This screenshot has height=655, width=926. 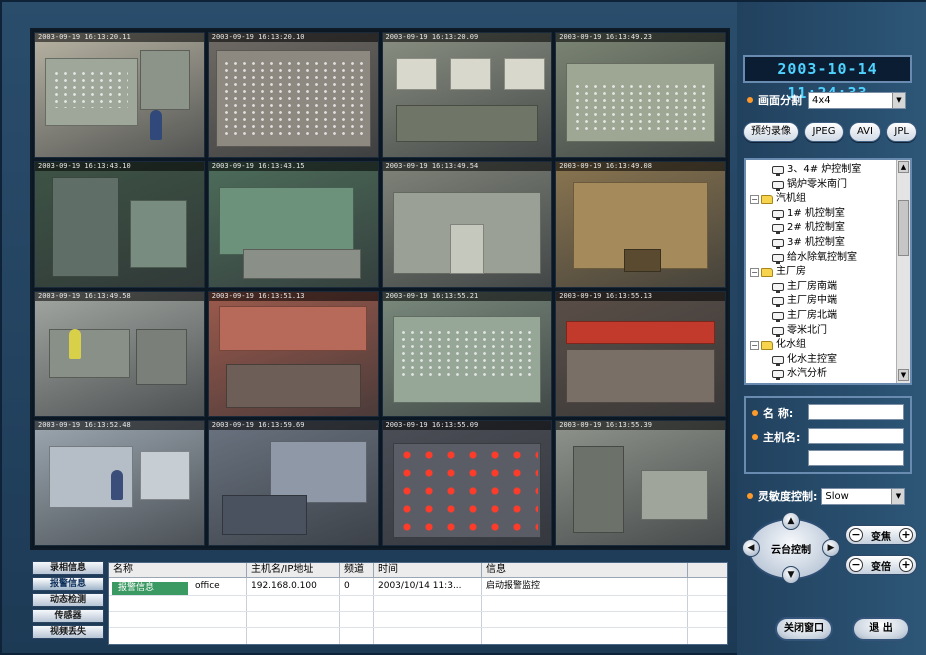 What do you see at coordinates (293, 95) in the screenshot?
I see `camera-tile: 2003-09-19 16:13:20.10` at bounding box center [293, 95].